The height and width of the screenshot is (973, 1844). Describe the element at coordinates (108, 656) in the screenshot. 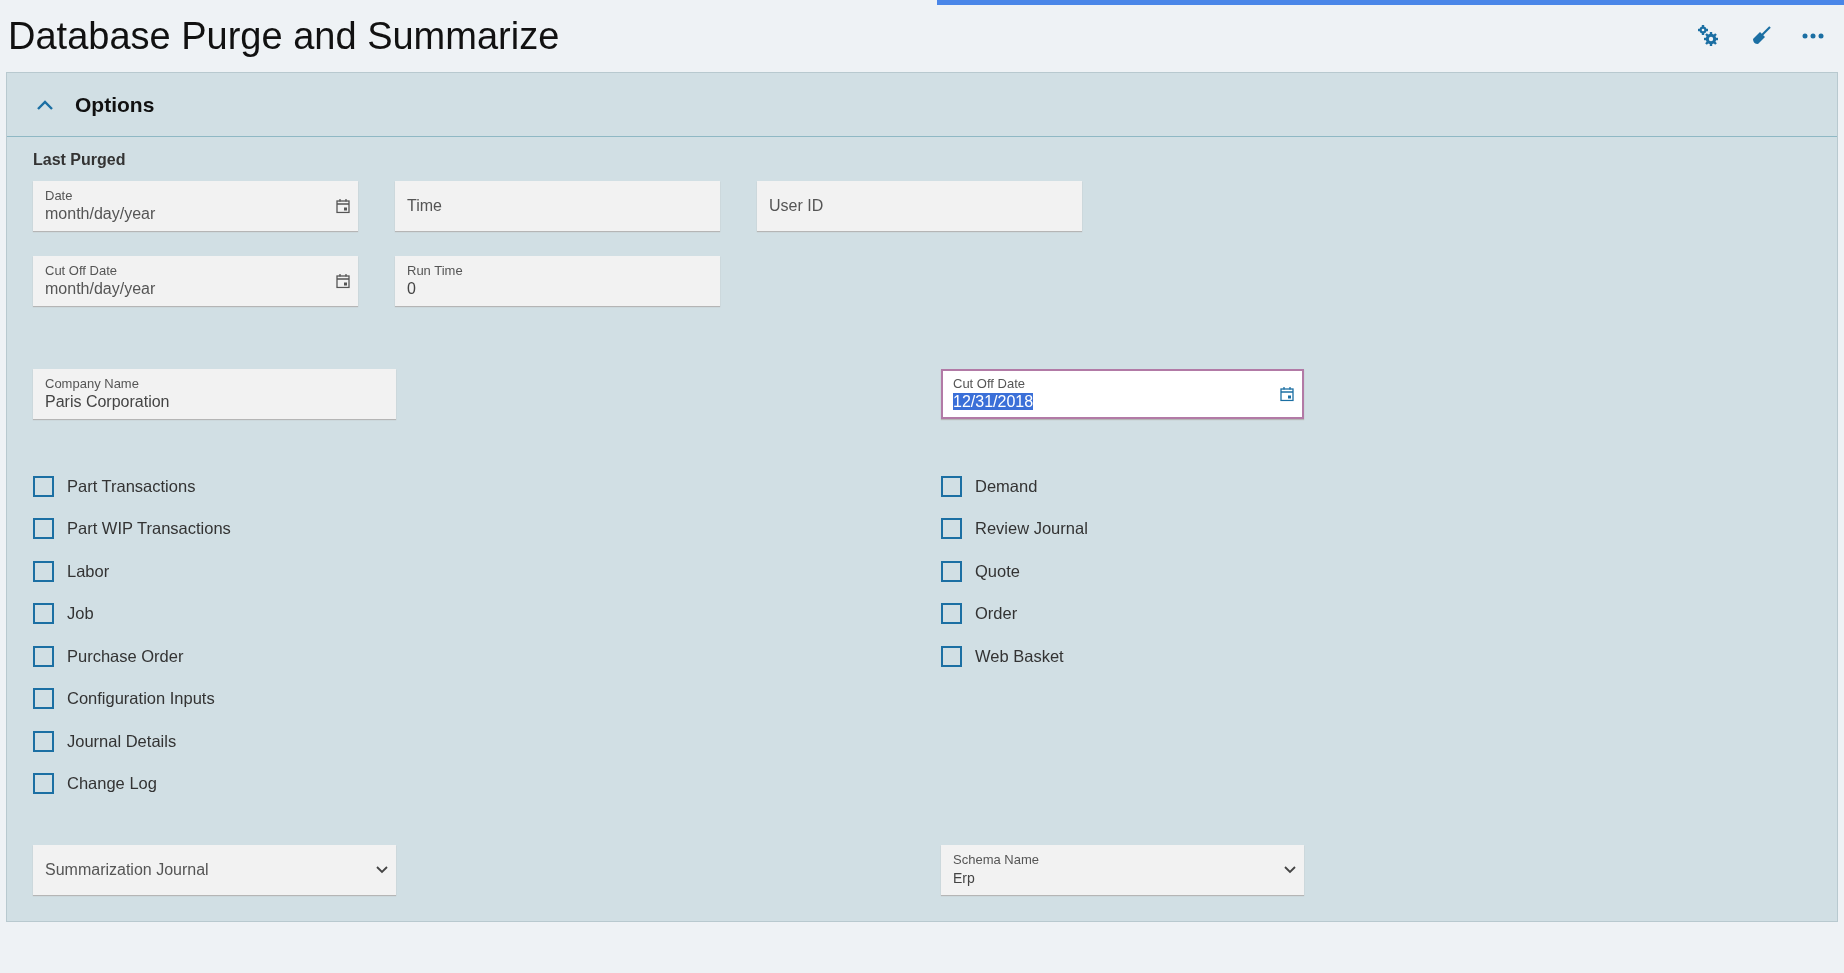

I see `checkbox: Purchase Order` at that location.